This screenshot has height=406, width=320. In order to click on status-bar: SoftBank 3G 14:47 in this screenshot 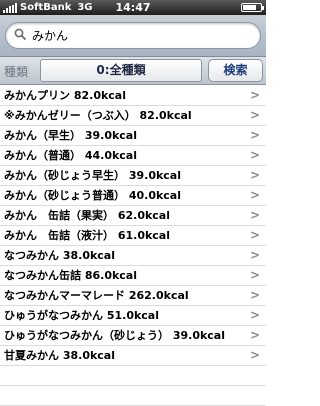, I will do `click(133, 7)`.